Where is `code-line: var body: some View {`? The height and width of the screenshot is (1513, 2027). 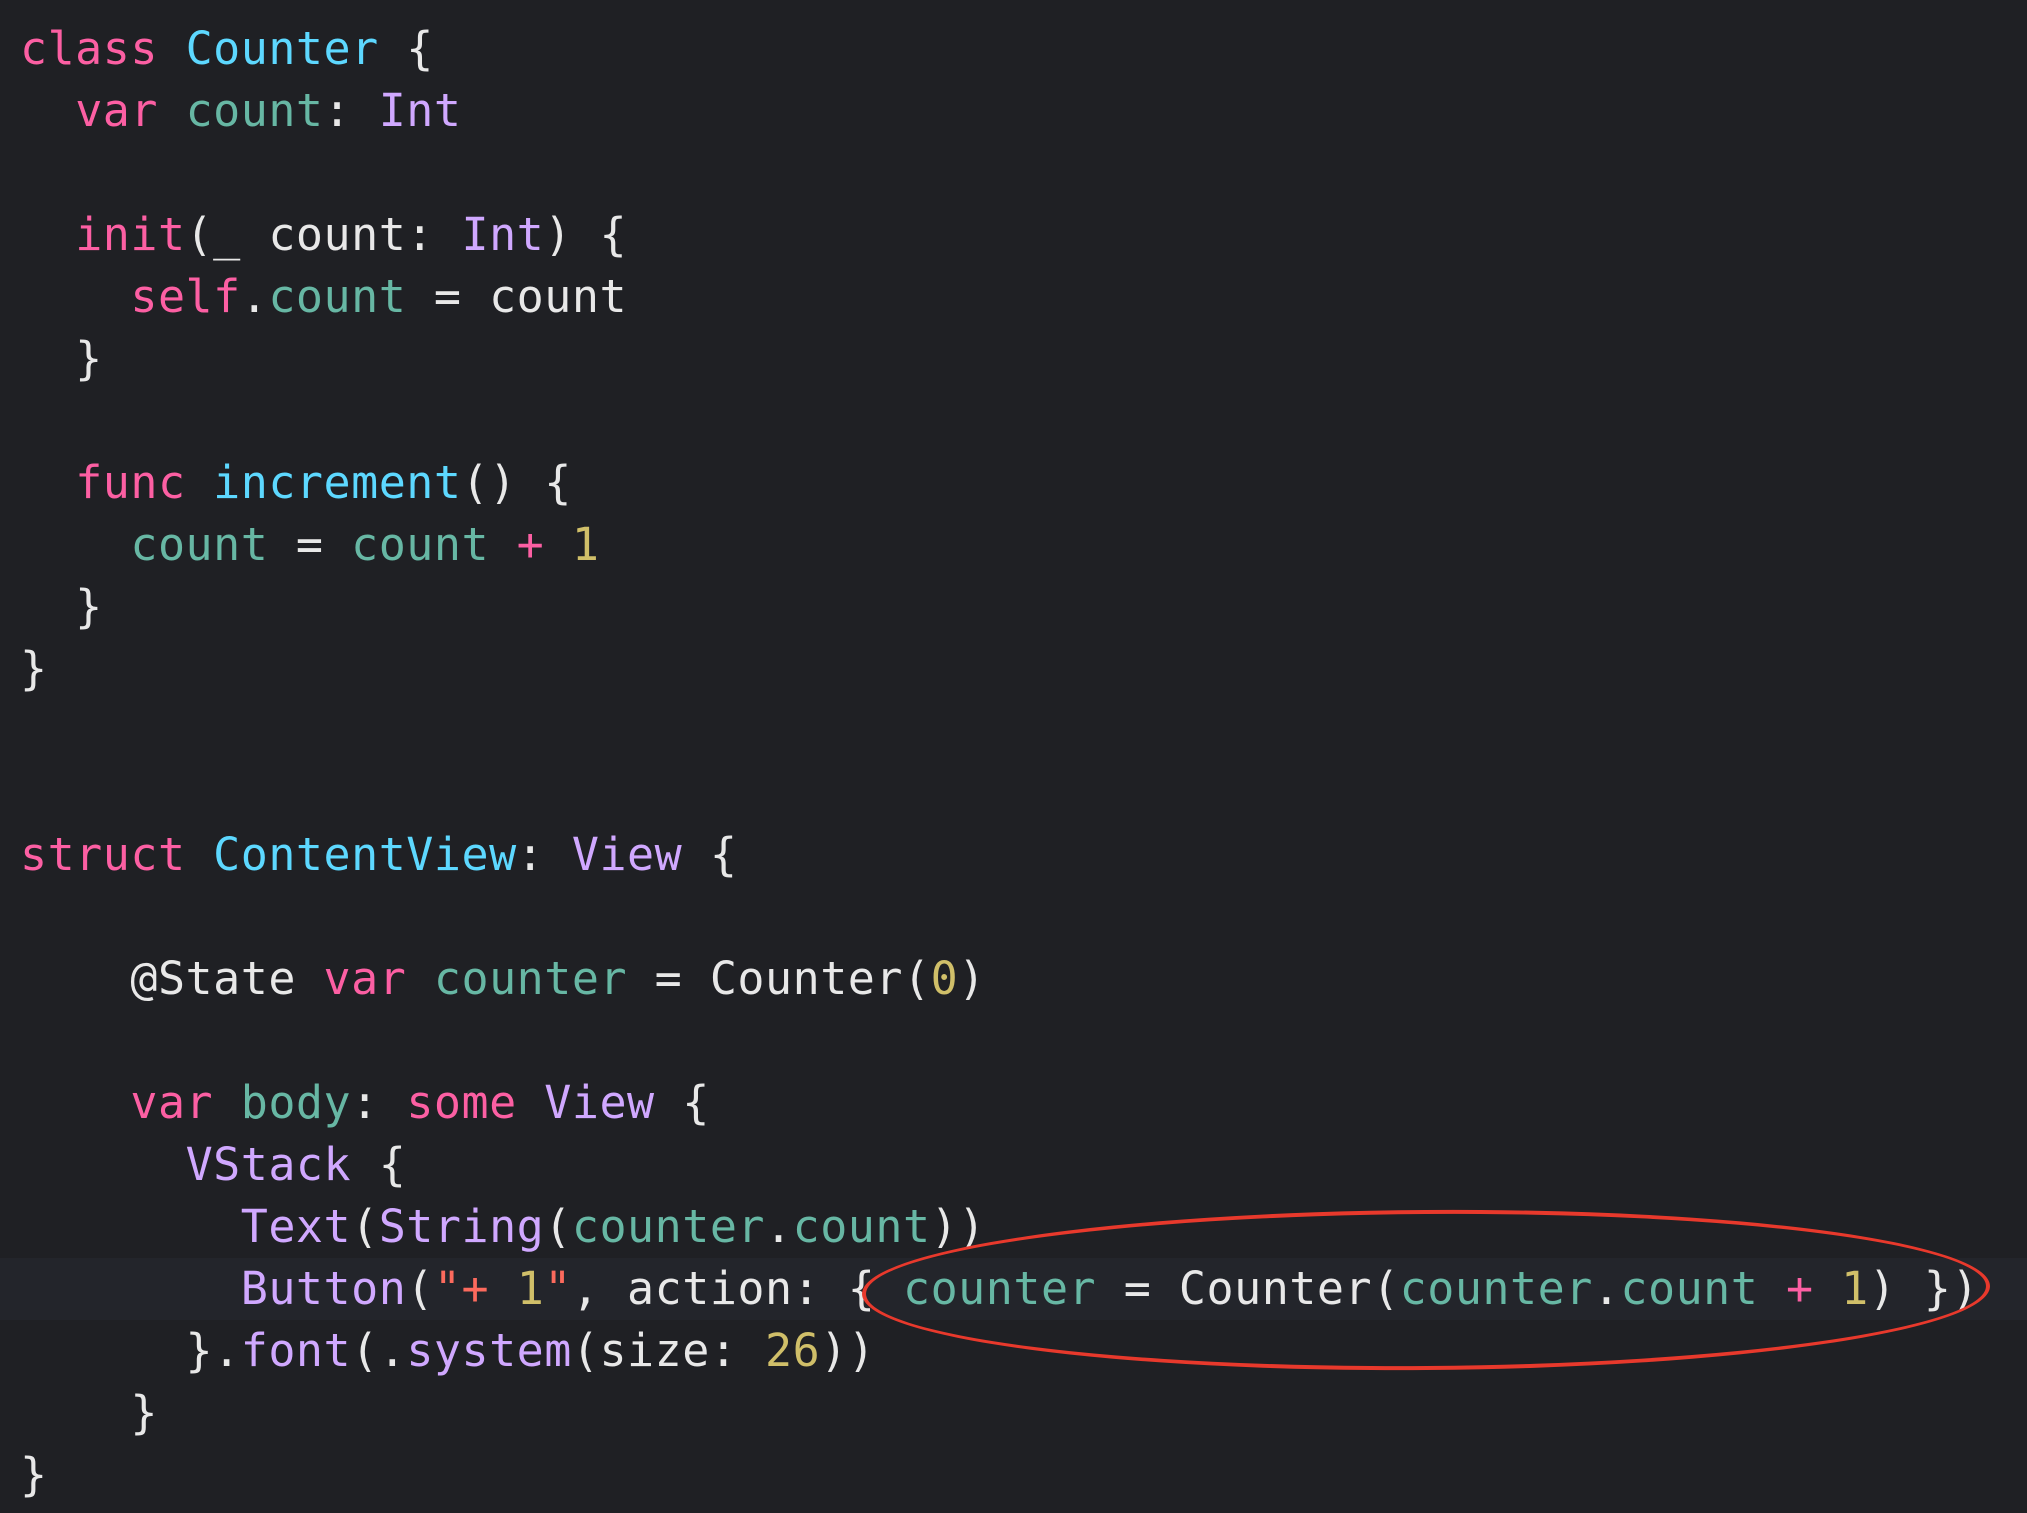
code-line: var body: some View { is located at coordinates (365, 1103).